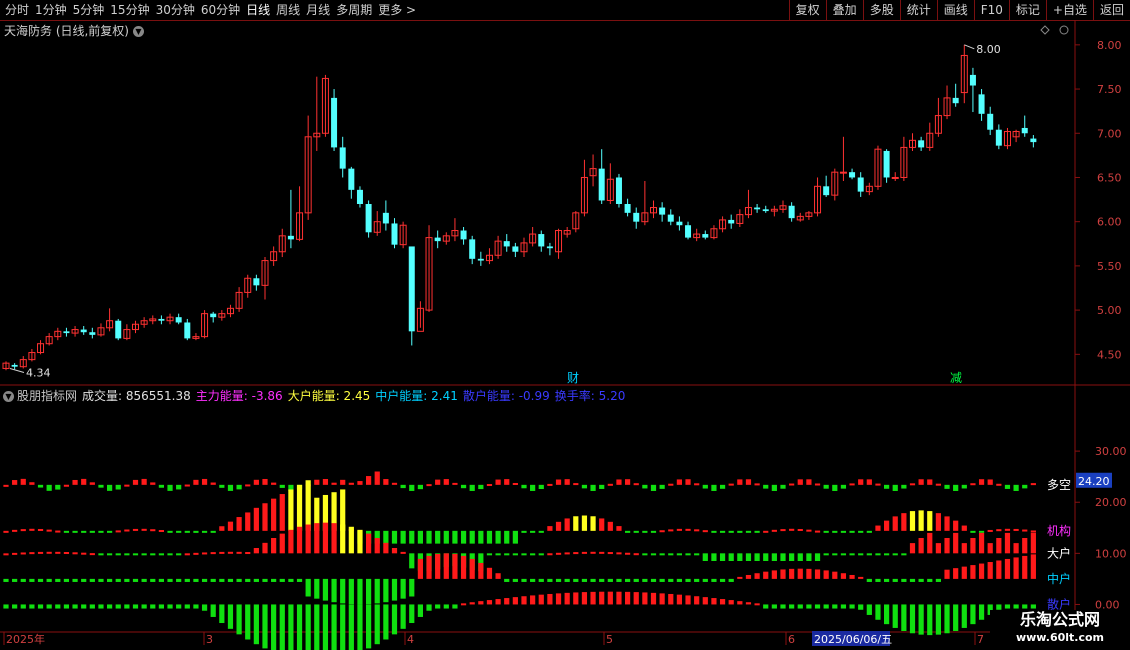 The width and height of the screenshot is (1130, 650). I want to click on date-label-2: 4, so click(410, 639).